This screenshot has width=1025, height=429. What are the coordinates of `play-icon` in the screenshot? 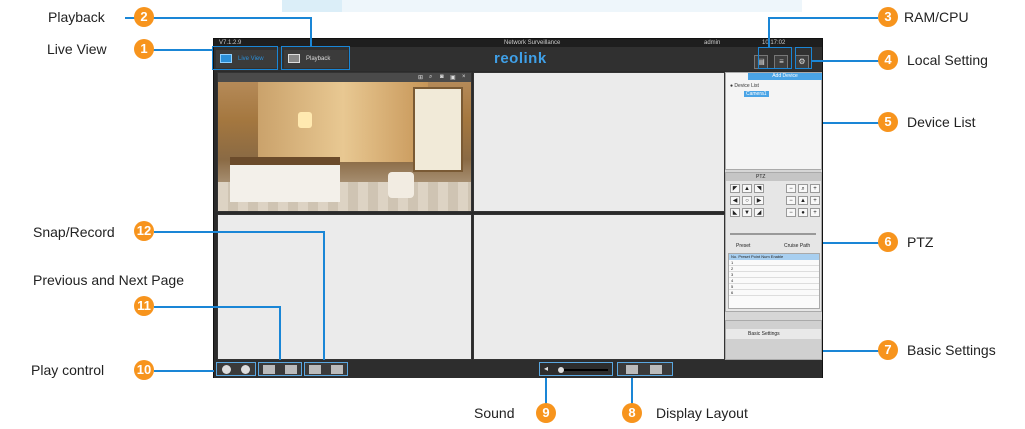 It's located at (226, 369).